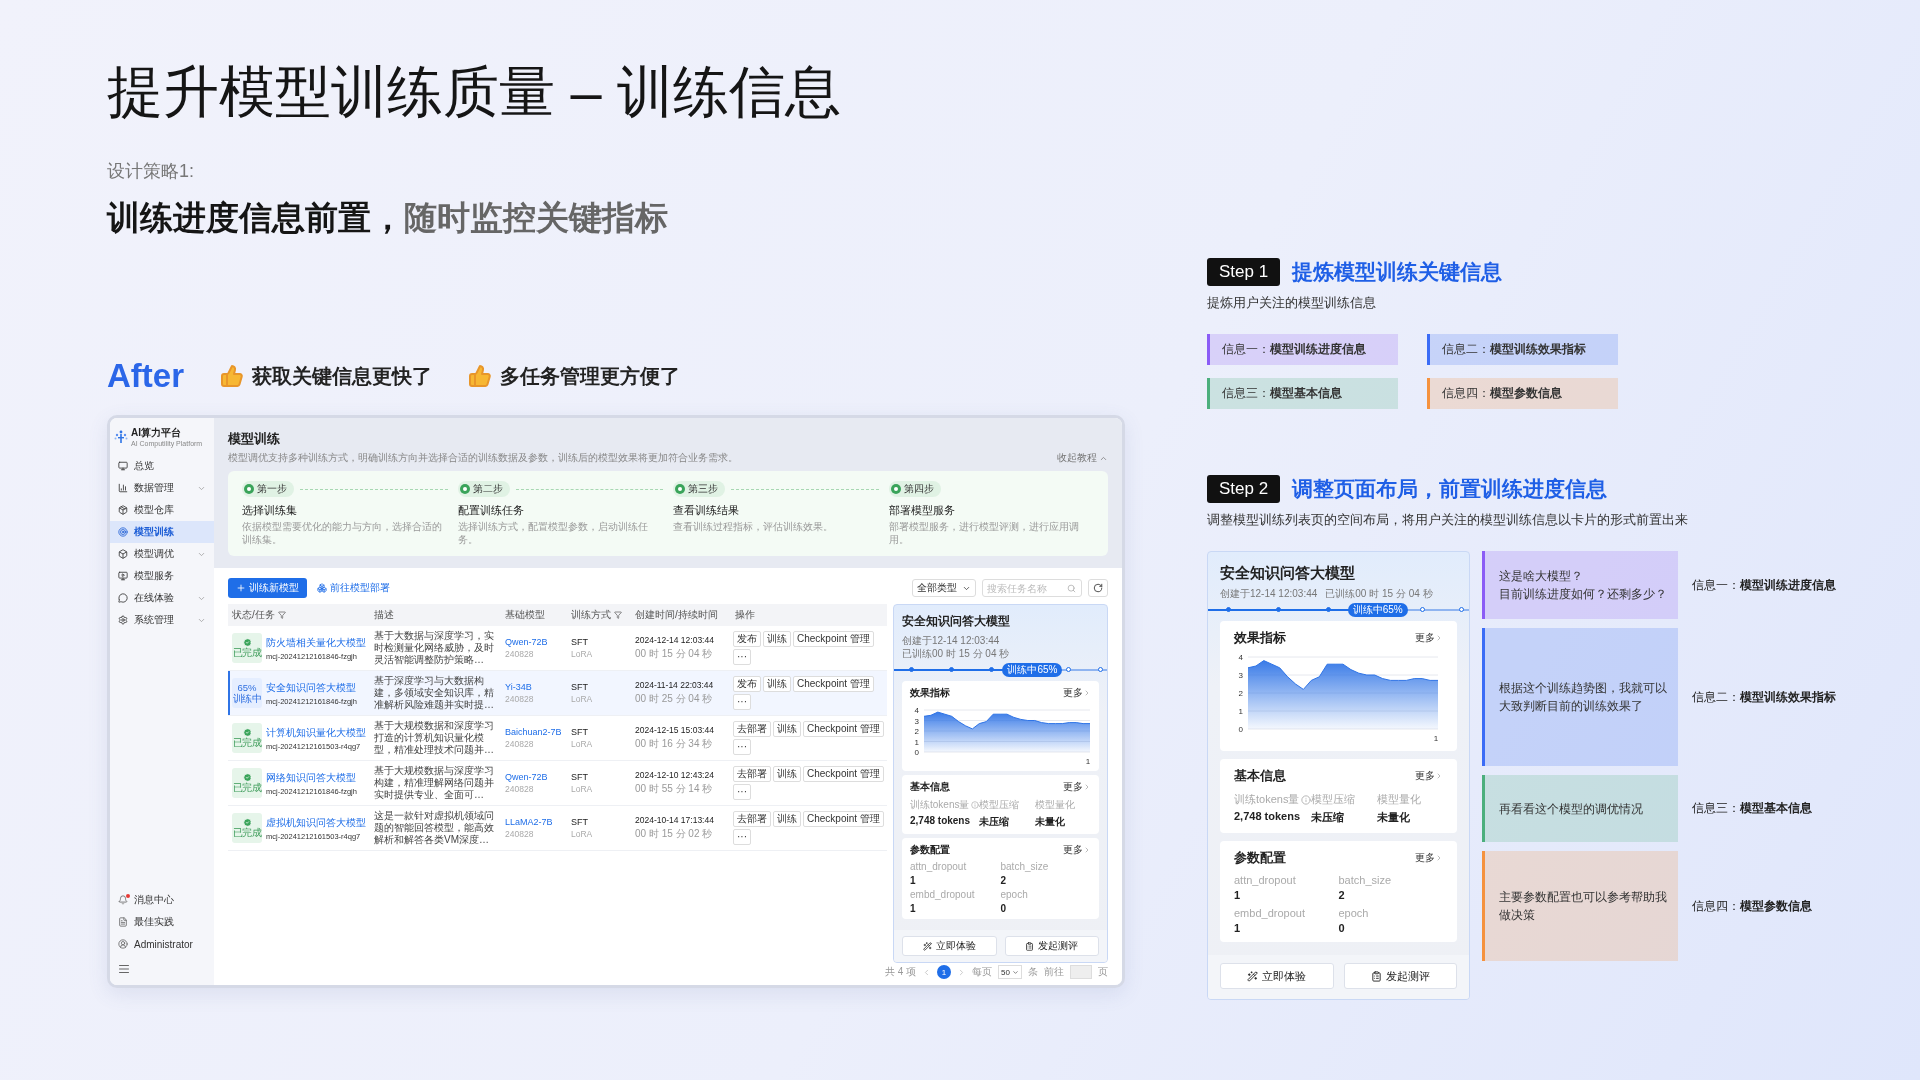 This screenshot has width=1920, height=1080. Describe the element at coordinates (1244, 489) in the screenshot. I see `step-badge: Step 2` at that location.